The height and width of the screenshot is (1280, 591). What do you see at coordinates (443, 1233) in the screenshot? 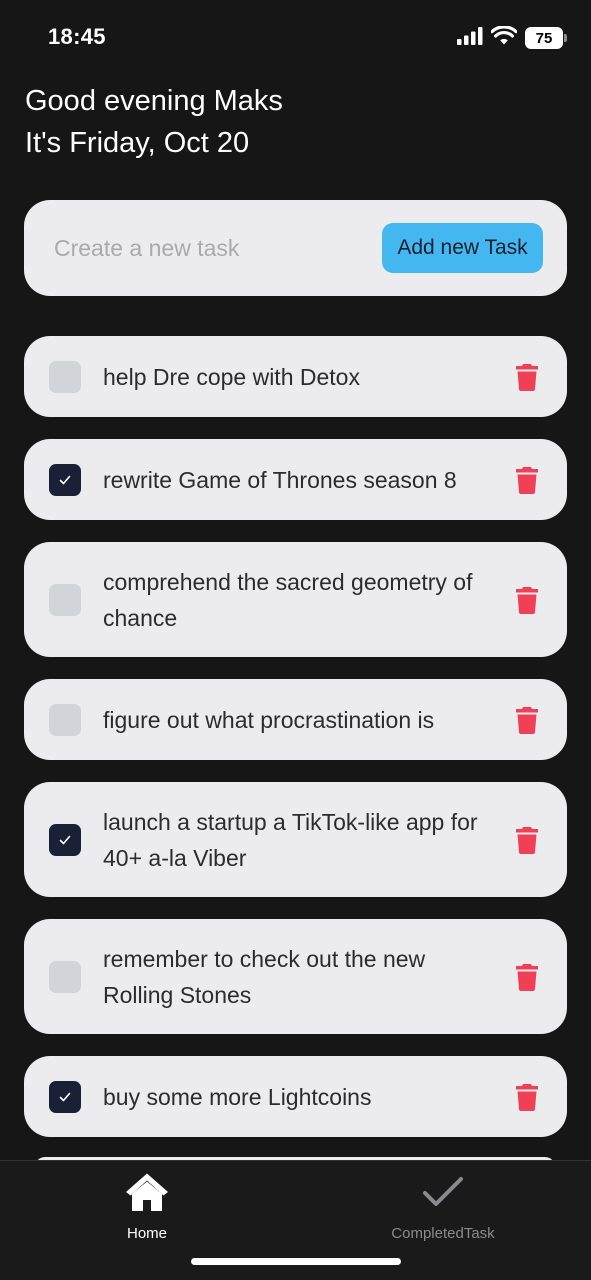
I see `tab-completed-label: CompletedTask` at bounding box center [443, 1233].